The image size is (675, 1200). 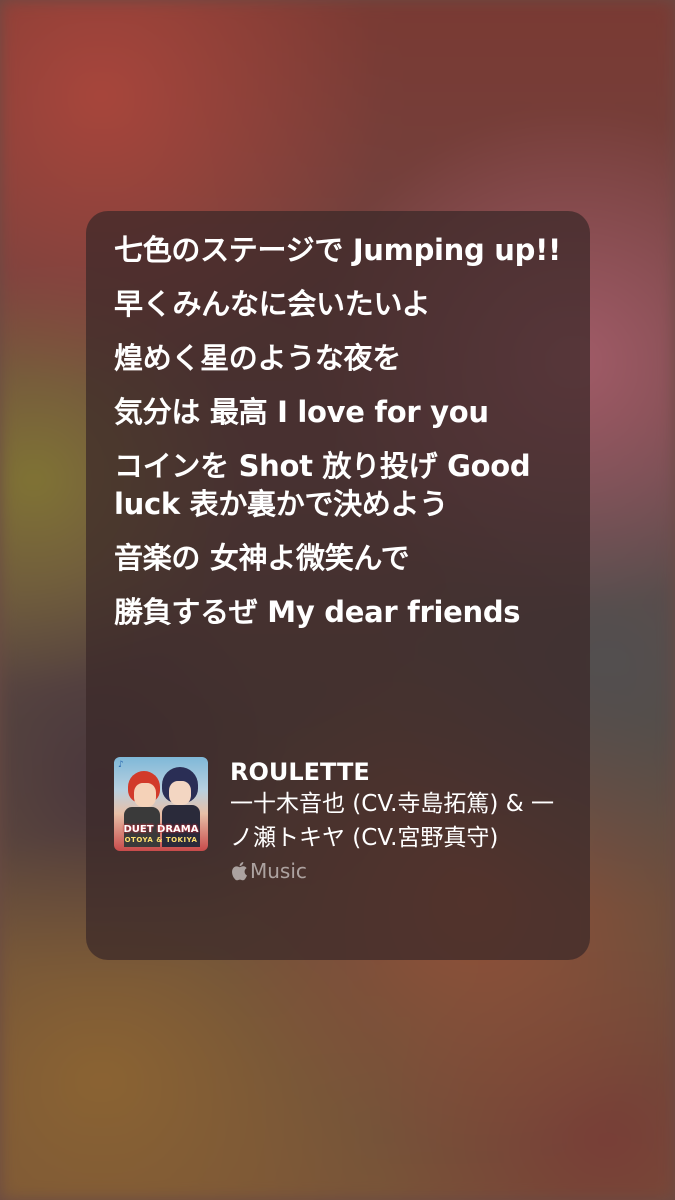 What do you see at coordinates (121, 765) in the screenshot?
I see `artwork-logo: ♪` at bounding box center [121, 765].